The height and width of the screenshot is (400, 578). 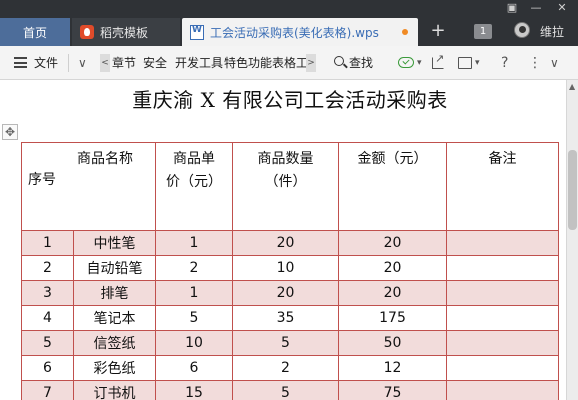 What do you see at coordinates (194, 318) in the screenshot?
I see `cell-price: 5` at bounding box center [194, 318].